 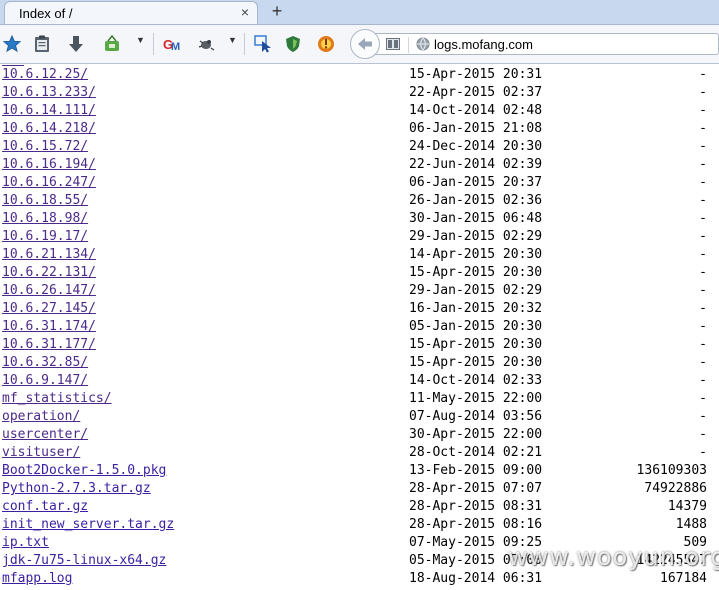 I want to click on directory-link: mf_statistics/, so click(x=57, y=398).